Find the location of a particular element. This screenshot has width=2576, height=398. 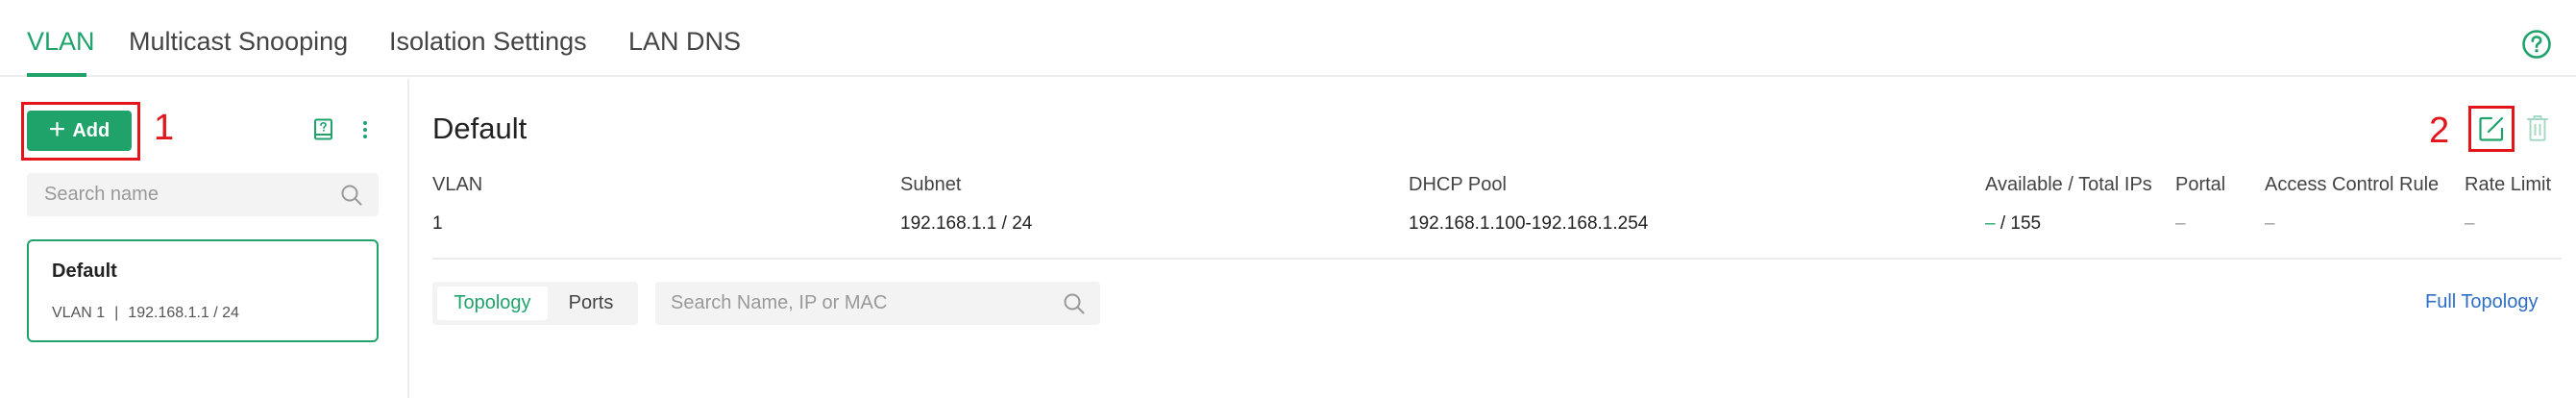

tab-lan-dns: LAN DNS is located at coordinates (684, 42).